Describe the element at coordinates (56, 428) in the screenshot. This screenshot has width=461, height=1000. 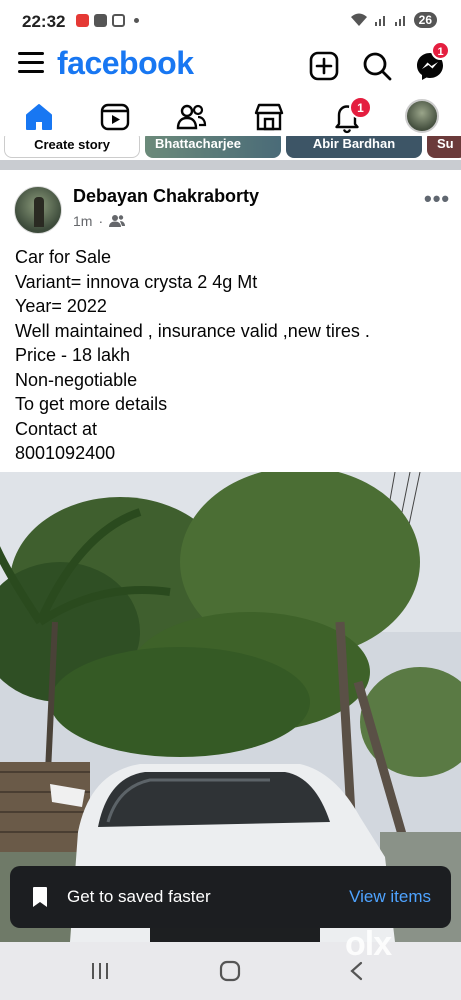
I see `post-line: Contact at` at that location.